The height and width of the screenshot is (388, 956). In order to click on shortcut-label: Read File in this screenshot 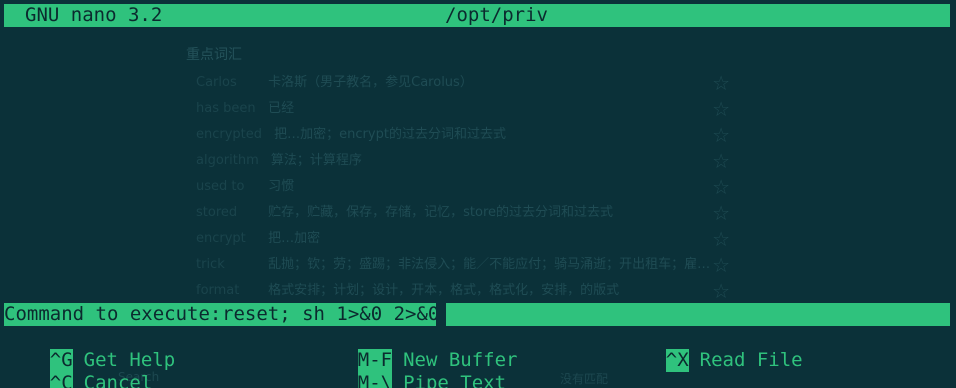, I will do `click(751, 360)`.